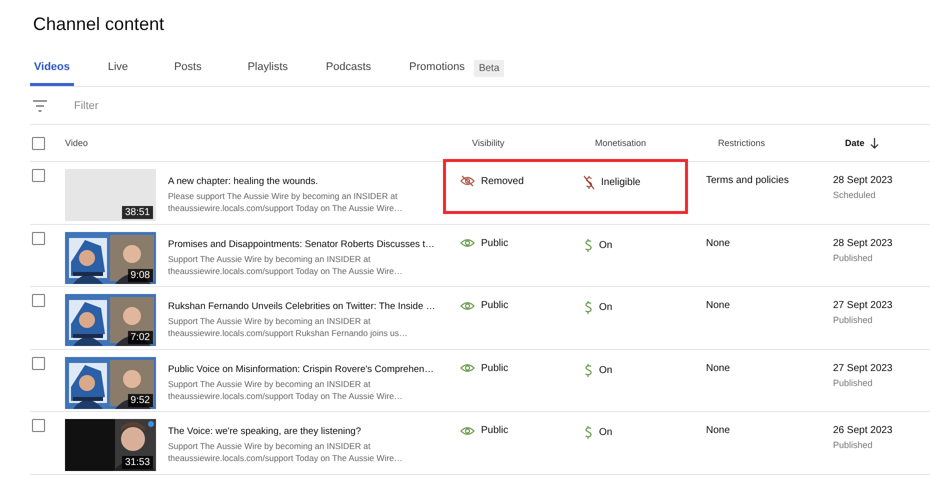 The image size is (940, 480). What do you see at coordinates (99, 24) in the screenshot?
I see `page-title: Channel content` at bounding box center [99, 24].